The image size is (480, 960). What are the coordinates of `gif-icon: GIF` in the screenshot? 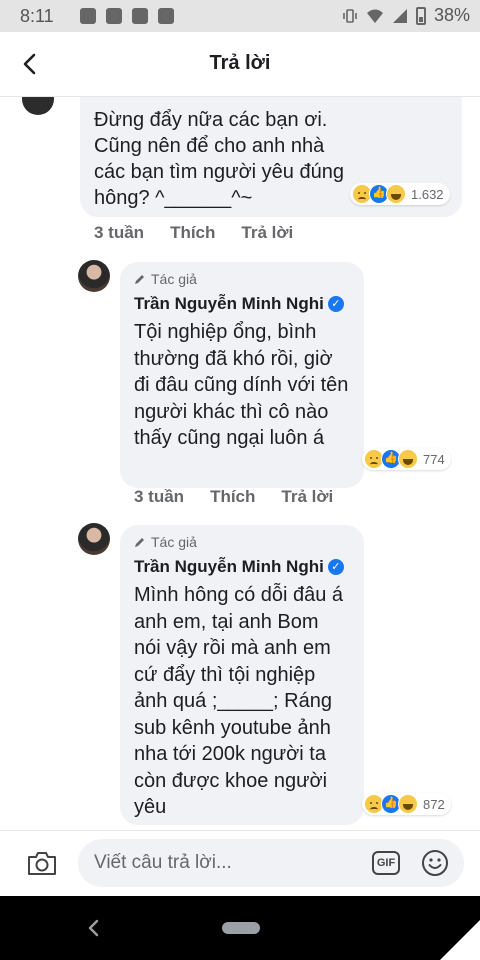 It's located at (386, 863).